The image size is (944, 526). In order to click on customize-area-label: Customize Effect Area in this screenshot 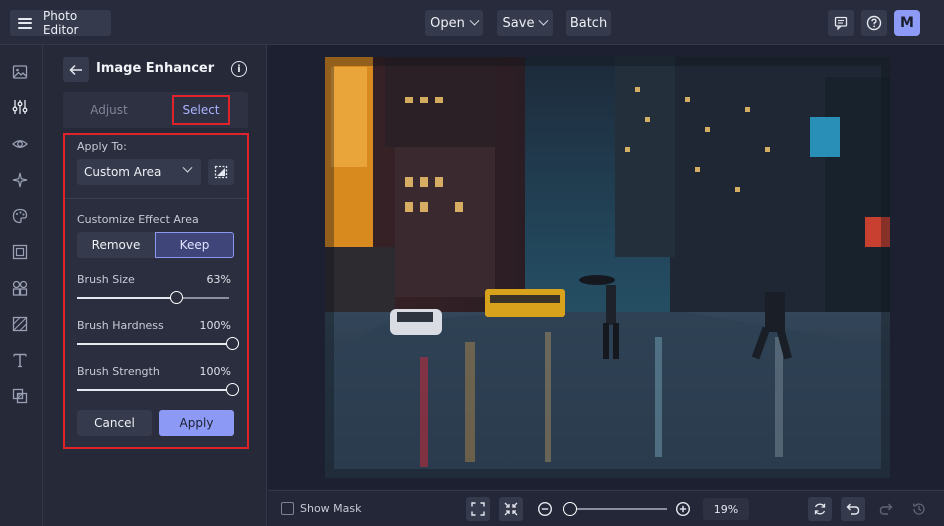, I will do `click(138, 219)`.